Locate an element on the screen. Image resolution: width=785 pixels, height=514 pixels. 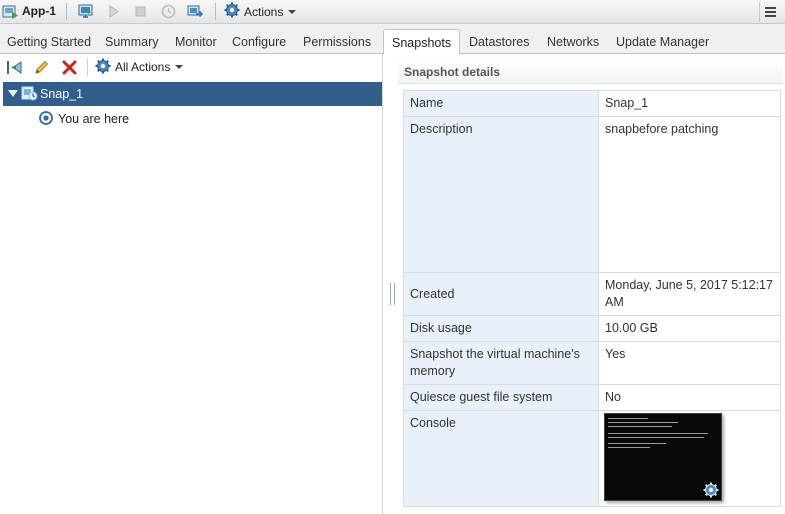
row-key: Snapshot the virtual machine's memory is located at coordinates (501, 363).